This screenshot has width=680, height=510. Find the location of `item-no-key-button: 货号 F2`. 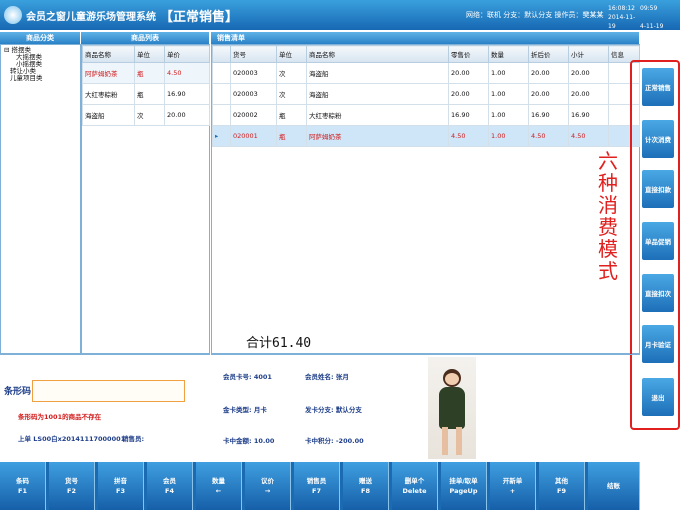

item-no-key-button: 货号 F2 is located at coordinates (72, 486).